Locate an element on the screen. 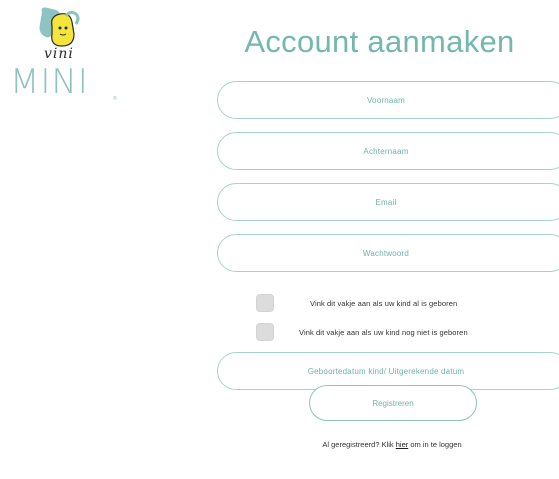 Image resolution: width=559 pixels, height=479 pixels. first-name-field: Voornaam is located at coordinates (388, 100).